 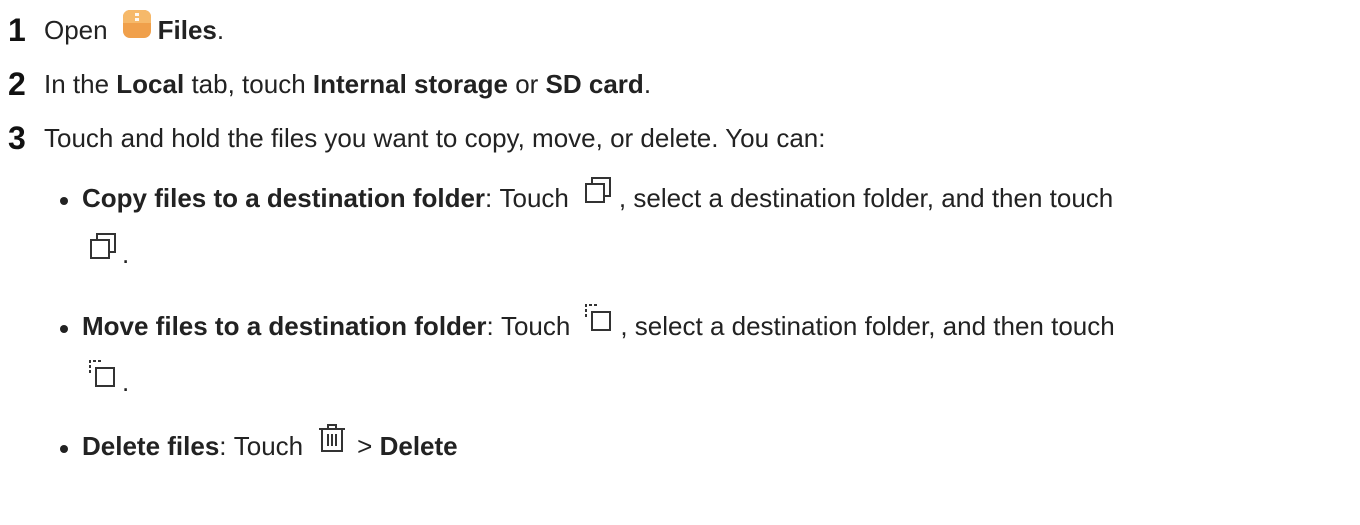 What do you see at coordinates (76, 29) in the screenshot?
I see `open-label: Open` at bounding box center [76, 29].